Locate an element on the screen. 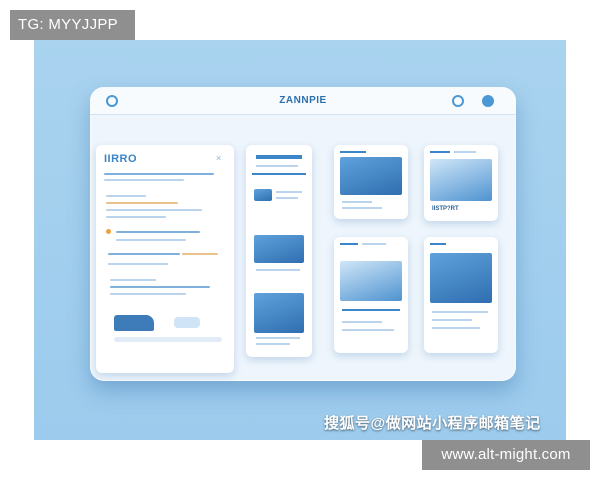  content-column-card is located at coordinates (279, 251).